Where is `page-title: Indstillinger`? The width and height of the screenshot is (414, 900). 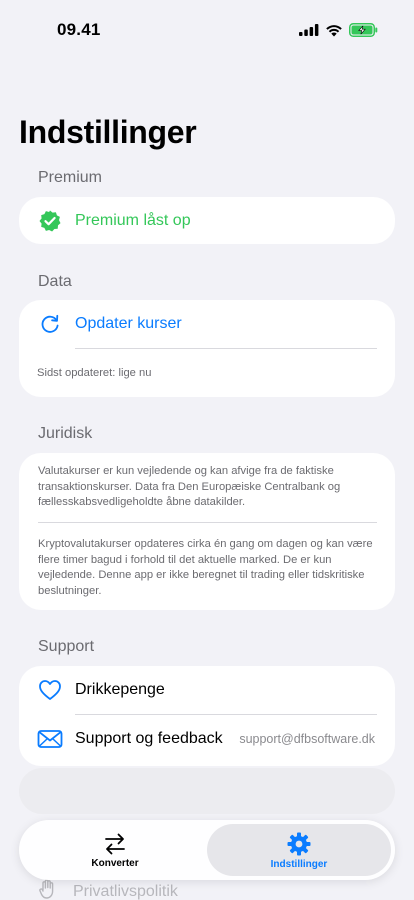 page-title: Indstillinger is located at coordinates (108, 132).